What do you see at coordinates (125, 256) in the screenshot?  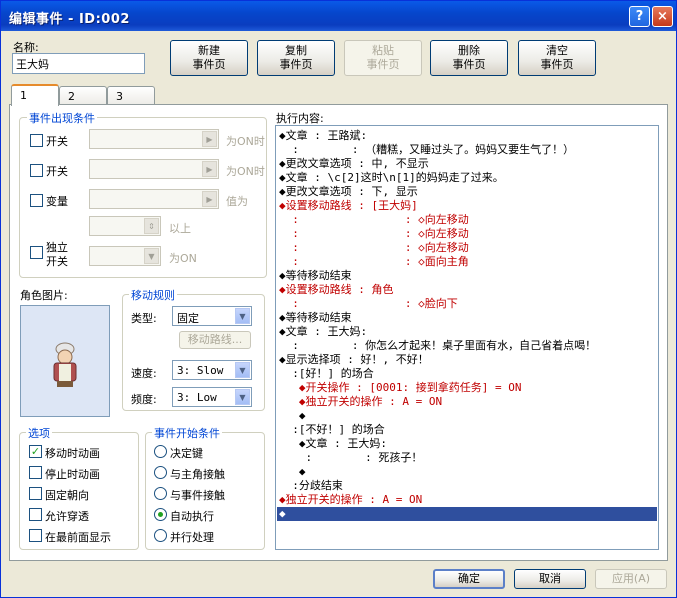 I see `self-switch-selector: ▼` at bounding box center [125, 256].